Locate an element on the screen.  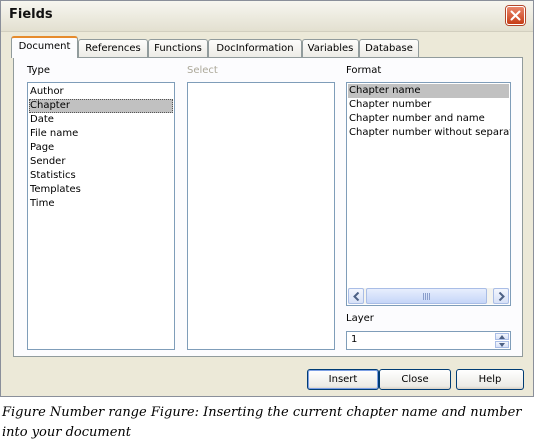
tab-variables: Variables is located at coordinates (330, 48).